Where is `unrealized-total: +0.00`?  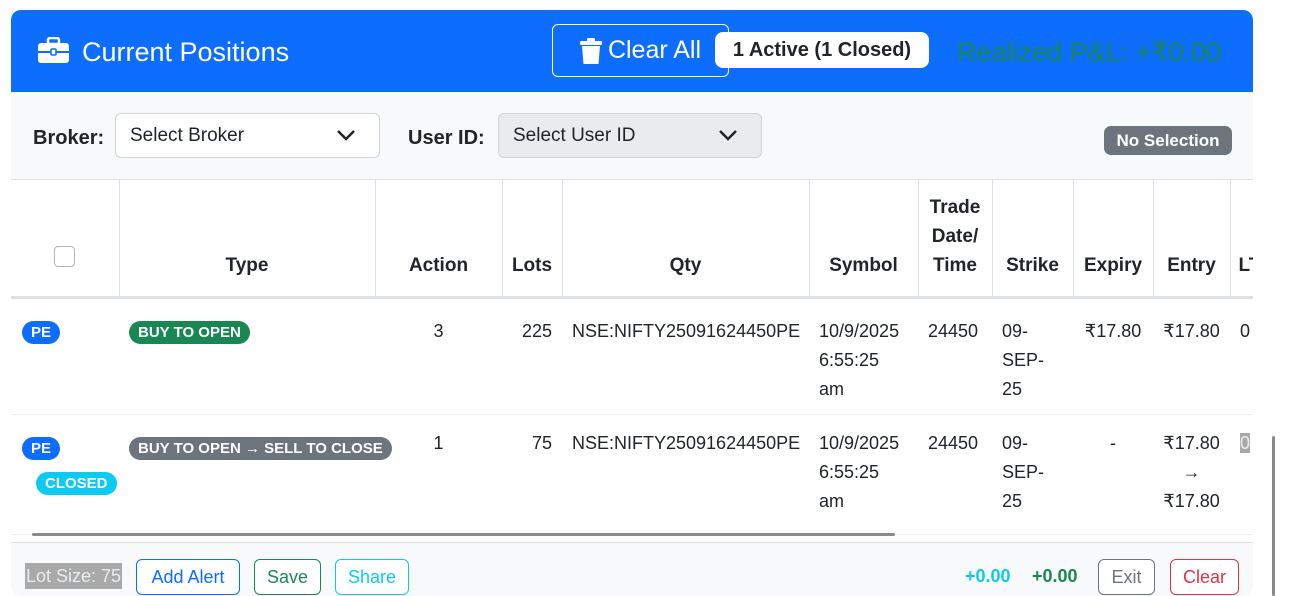
unrealized-total: +0.00 is located at coordinates (988, 576).